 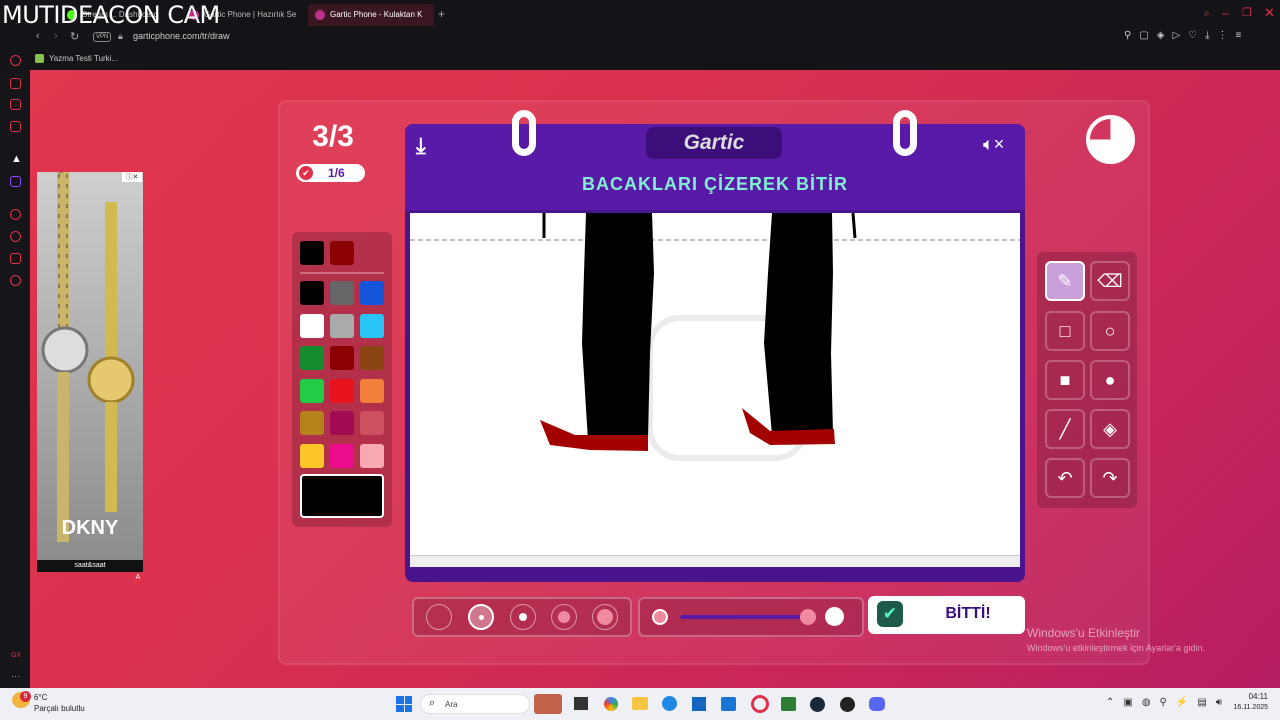 I want to click on rect-fill-tool: ■, so click(x=1065, y=380).